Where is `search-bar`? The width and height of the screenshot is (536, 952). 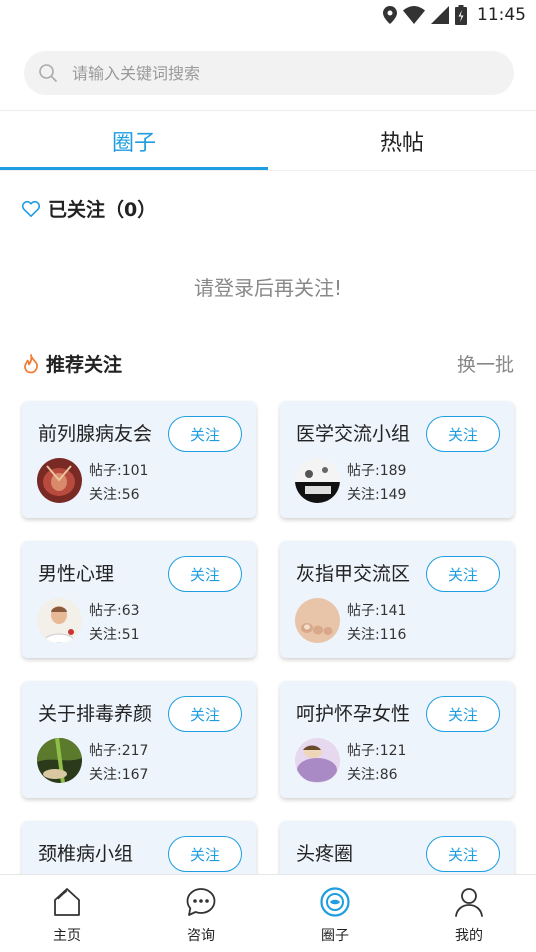 search-bar is located at coordinates (269, 73).